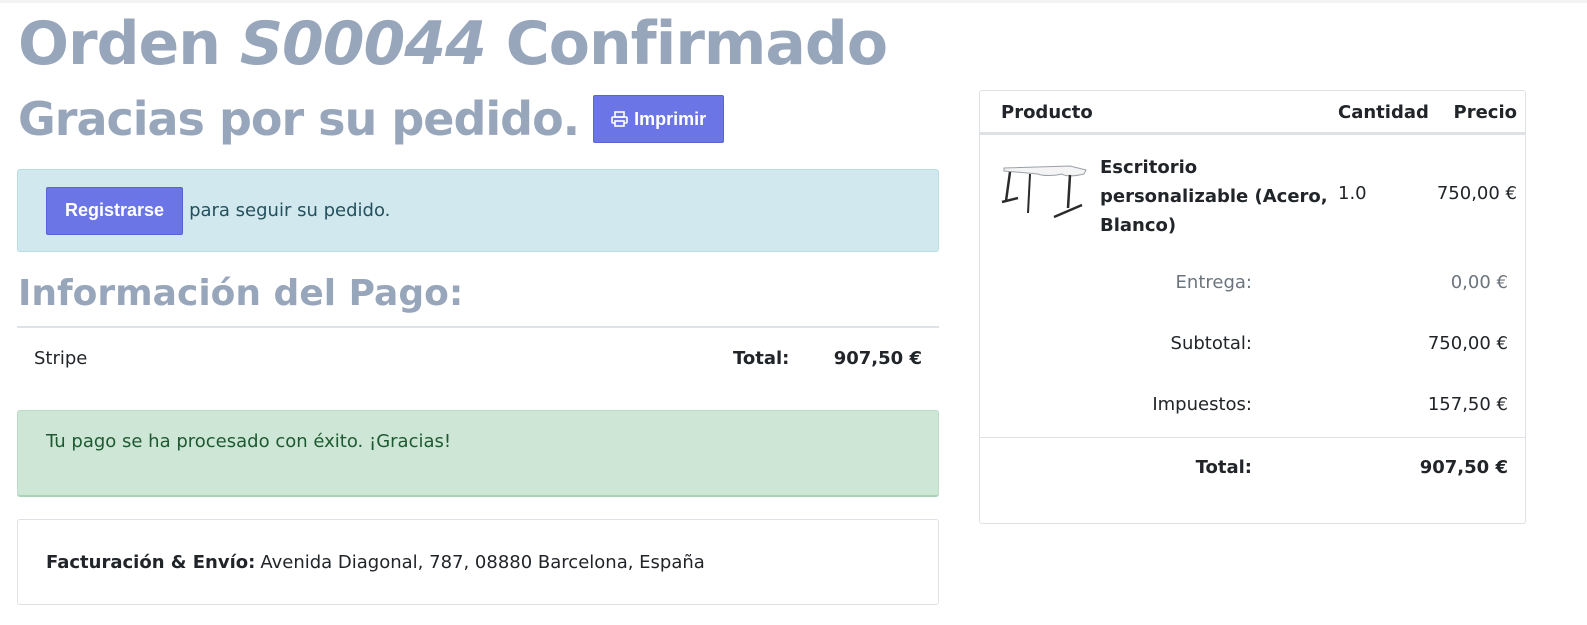  I want to click on payment-row: Stripe Total: 907,50 €, so click(478, 358).